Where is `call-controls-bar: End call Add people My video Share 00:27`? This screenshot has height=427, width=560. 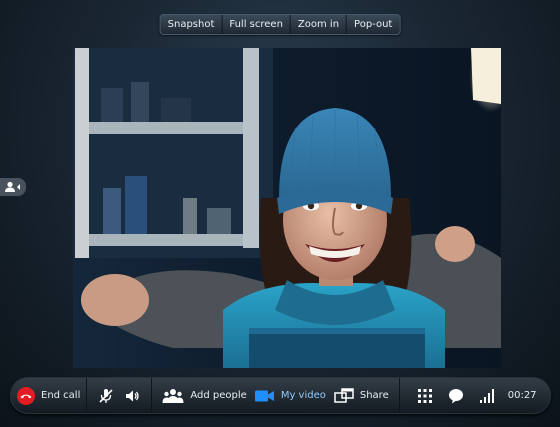 call-controls-bar: End call Add people My video Share 00:27 is located at coordinates (280, 395).